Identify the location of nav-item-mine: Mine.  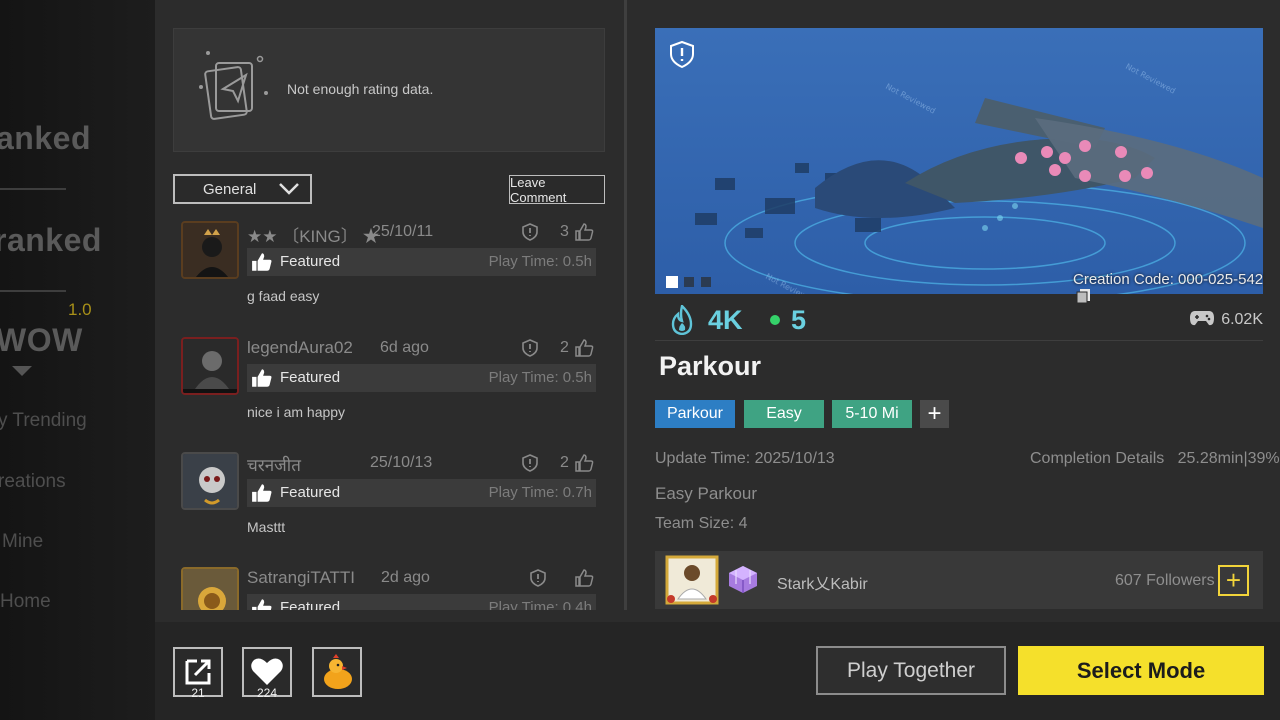
(22, 542).